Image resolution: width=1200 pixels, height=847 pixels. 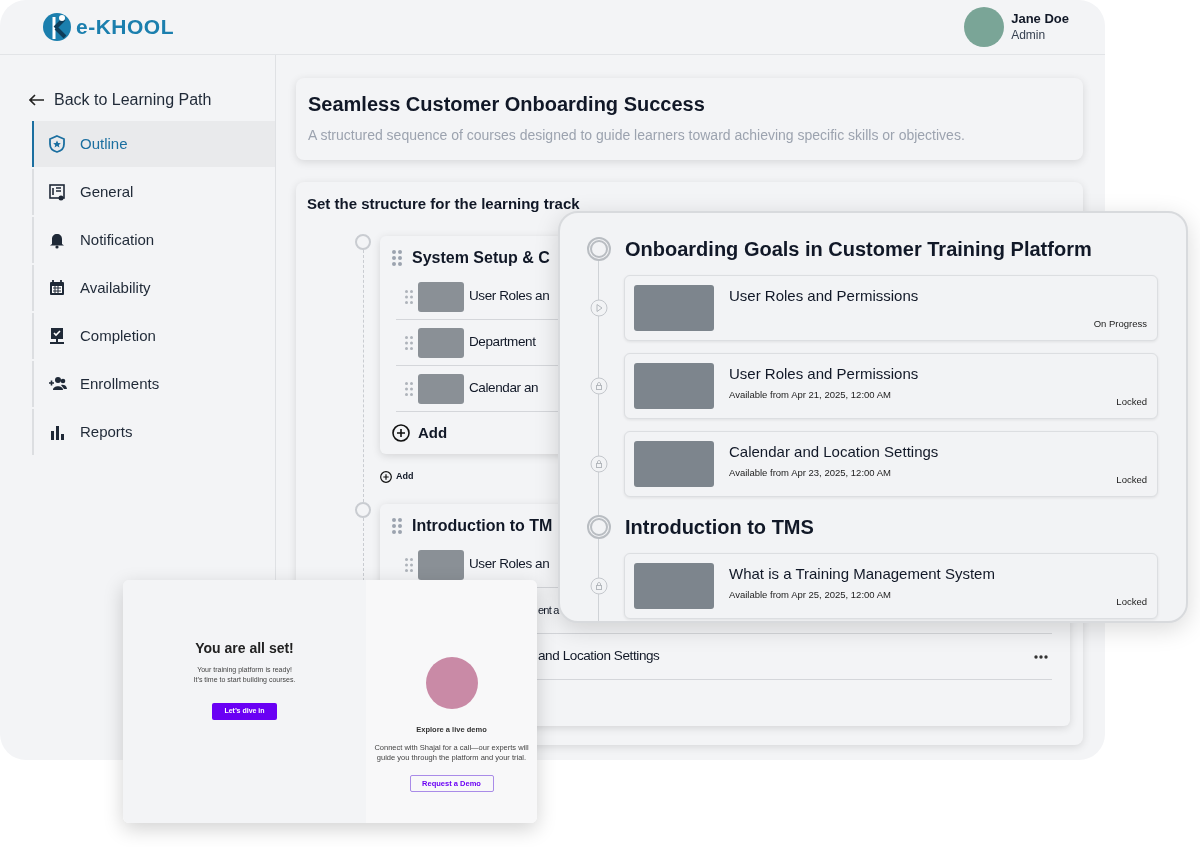 I want to click on sidebar-item: Enrollments, so click(x=153, y=384).